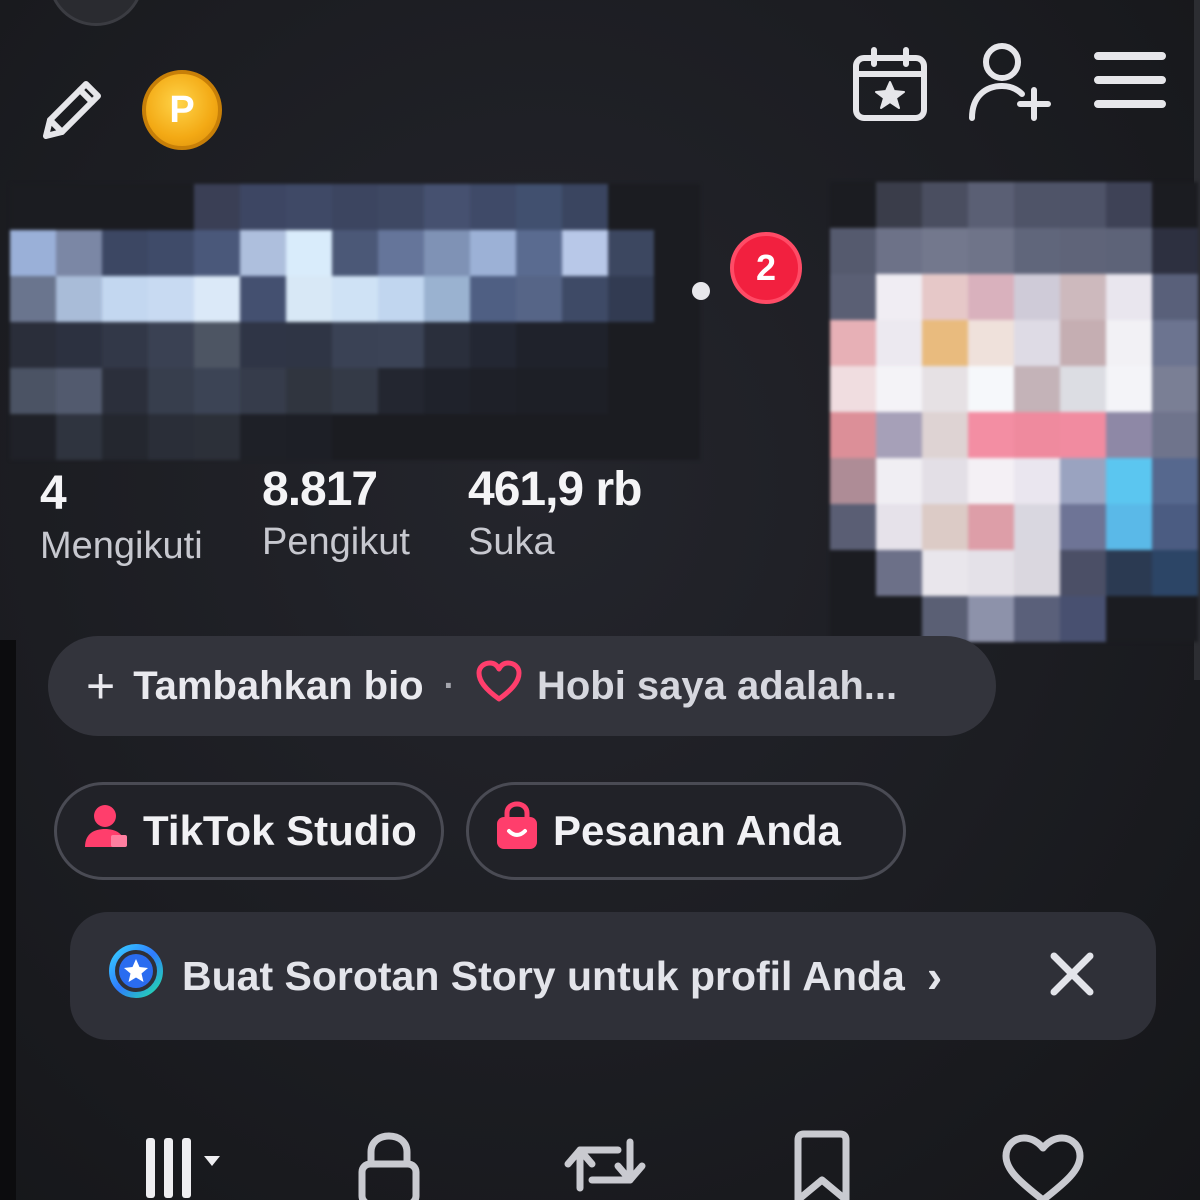 The image size is (1200, 1200). I want to click on stat-followers: 8.817 Pengikut, so click(336, 513).